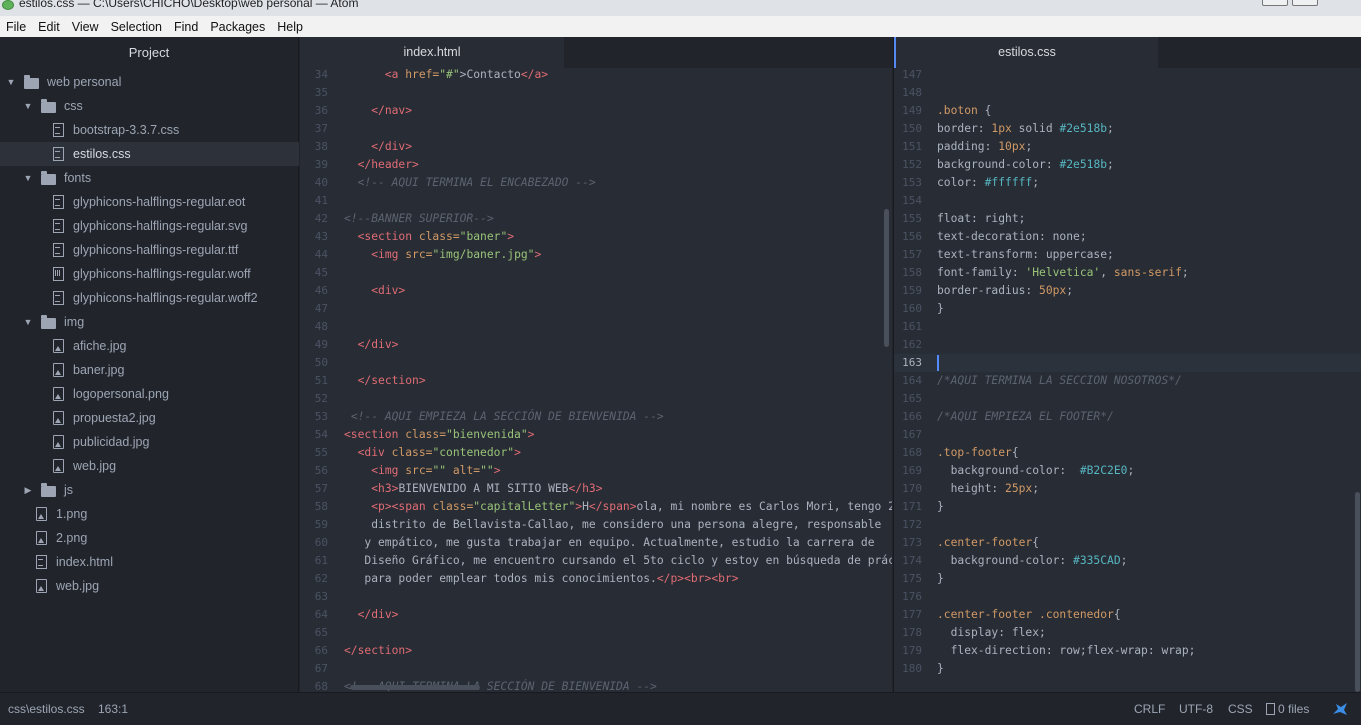  I want to click on code-line: 147, so click(1127, 75).